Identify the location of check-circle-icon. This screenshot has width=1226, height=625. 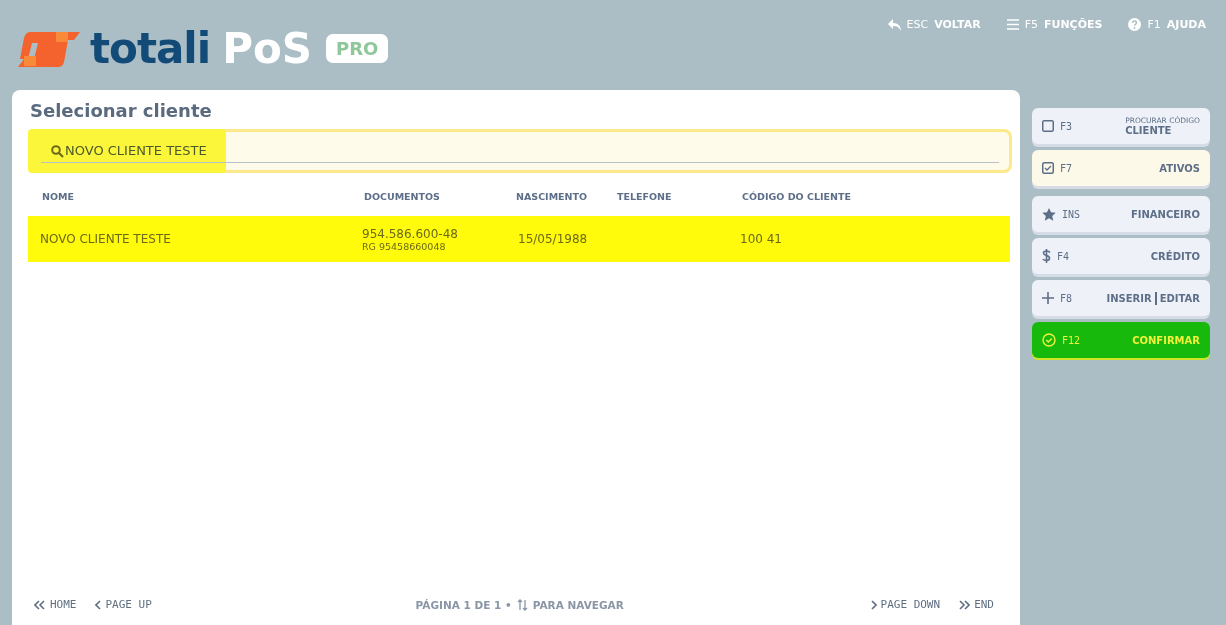
(1049, 340).